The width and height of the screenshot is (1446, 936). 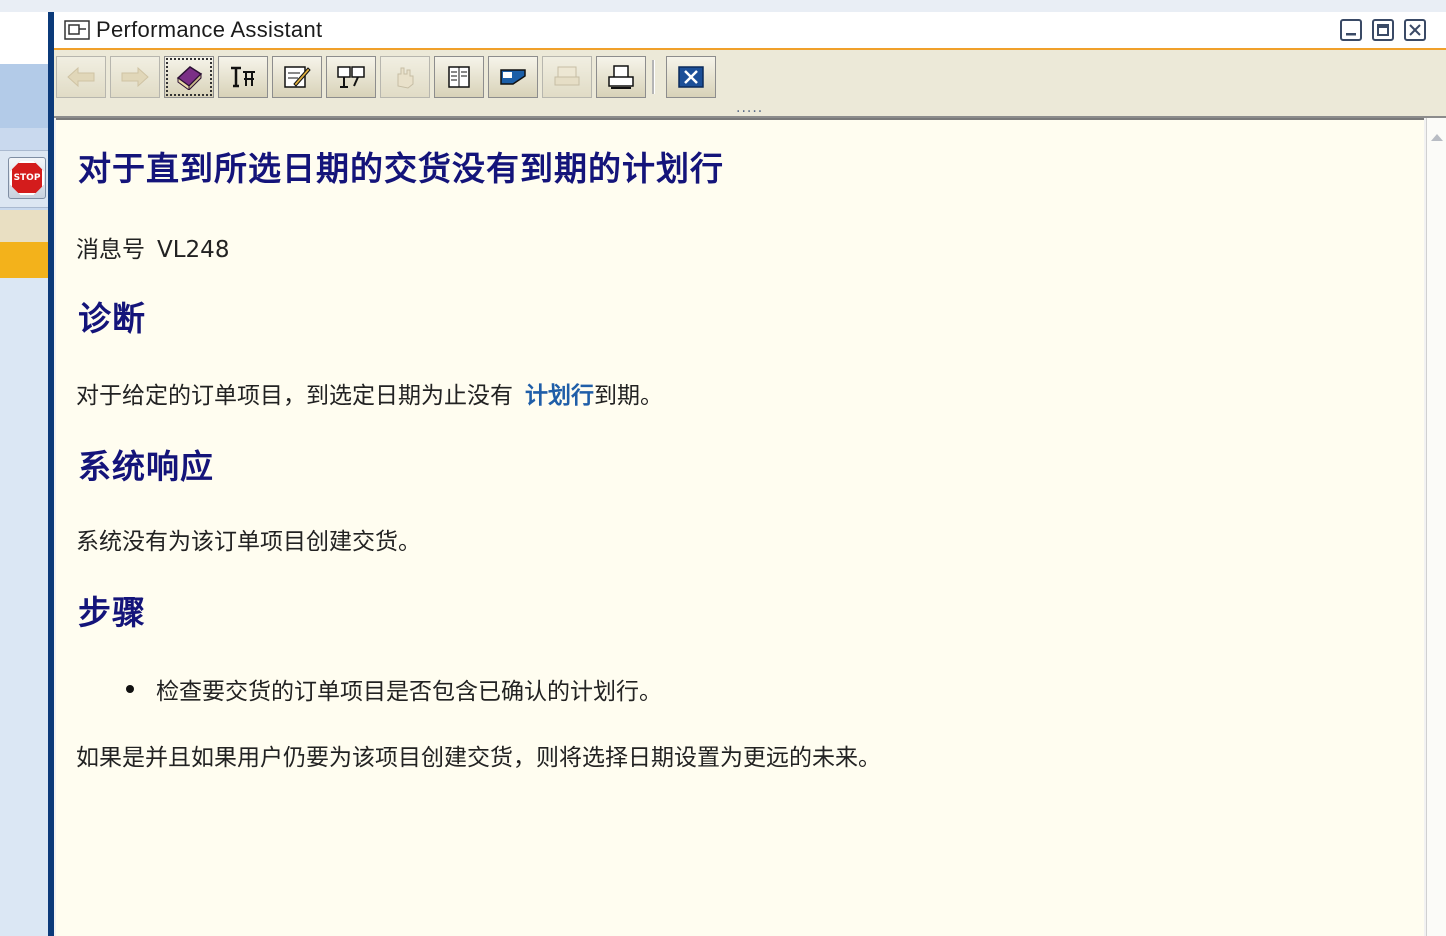 What do you see at coordinates (628, 396) in the screenshot?
I see `diagnosis-text-end: 到期。` at bounding box center [628, 396].